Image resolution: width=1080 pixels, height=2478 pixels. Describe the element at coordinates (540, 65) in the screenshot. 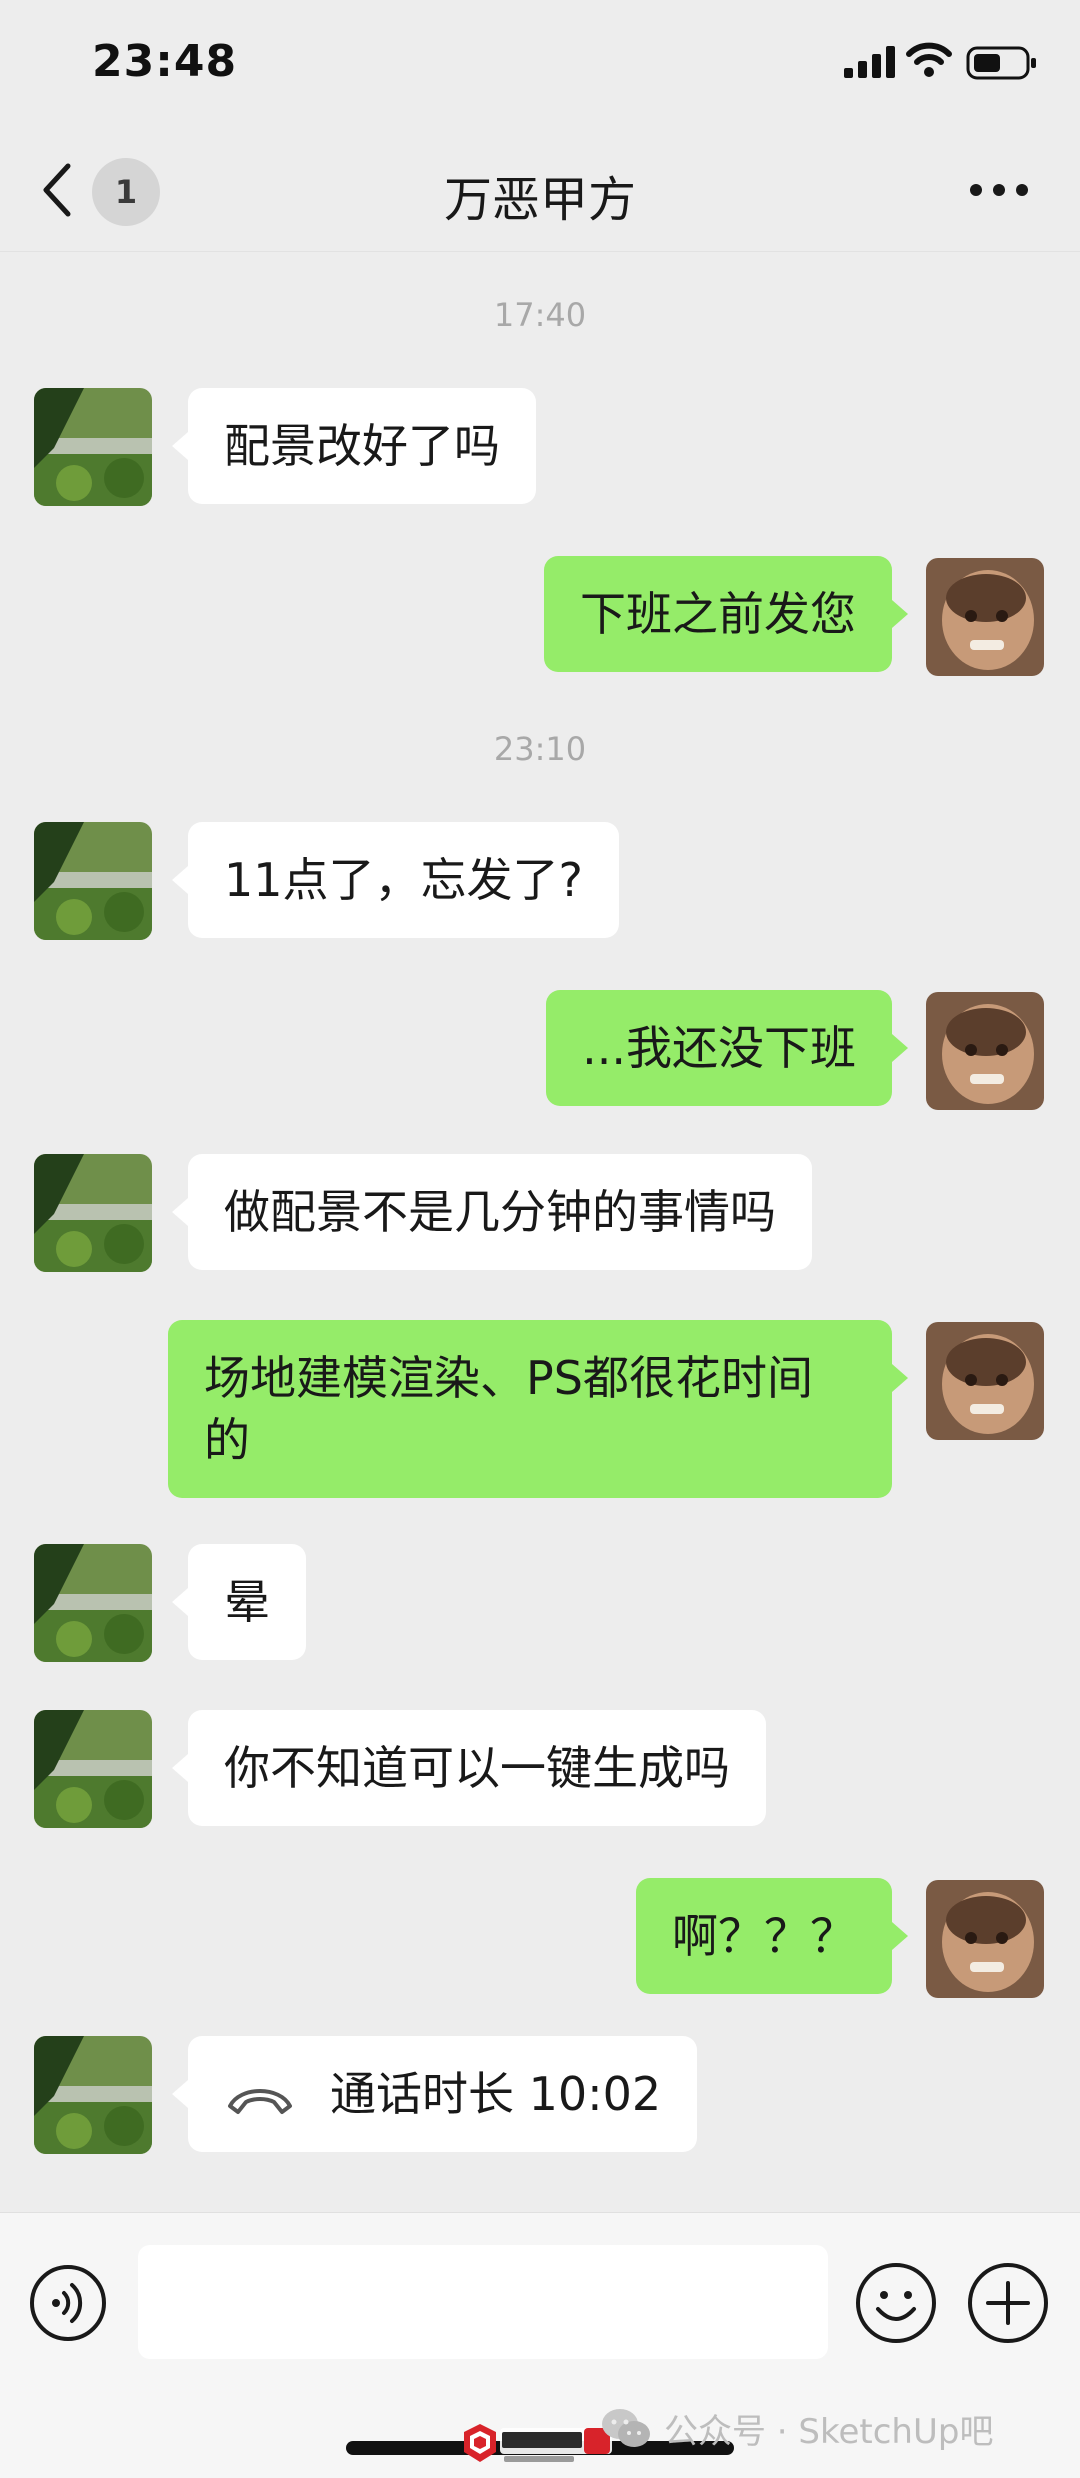

I see `status-bar: 23:48` at that location.